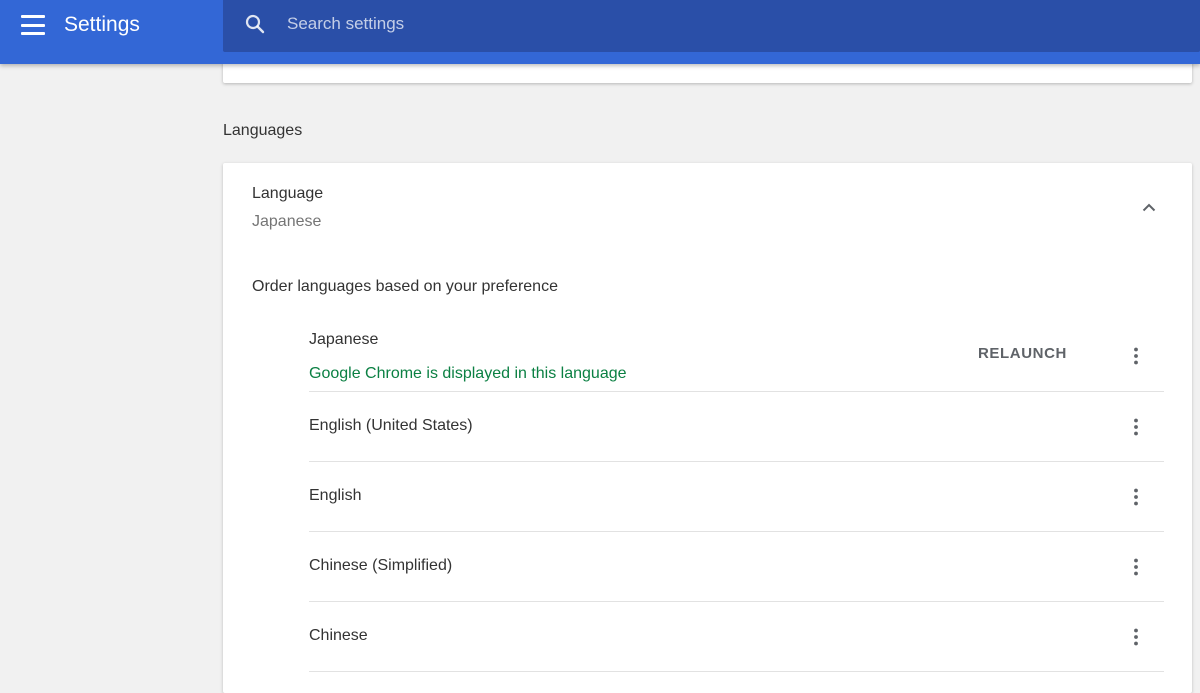 The width and height of the screenshot is (1200, 693). Describe the element at coordinates (736, 427) in the screenshot. I see `language-row-english-us: English (United States)` at that location.